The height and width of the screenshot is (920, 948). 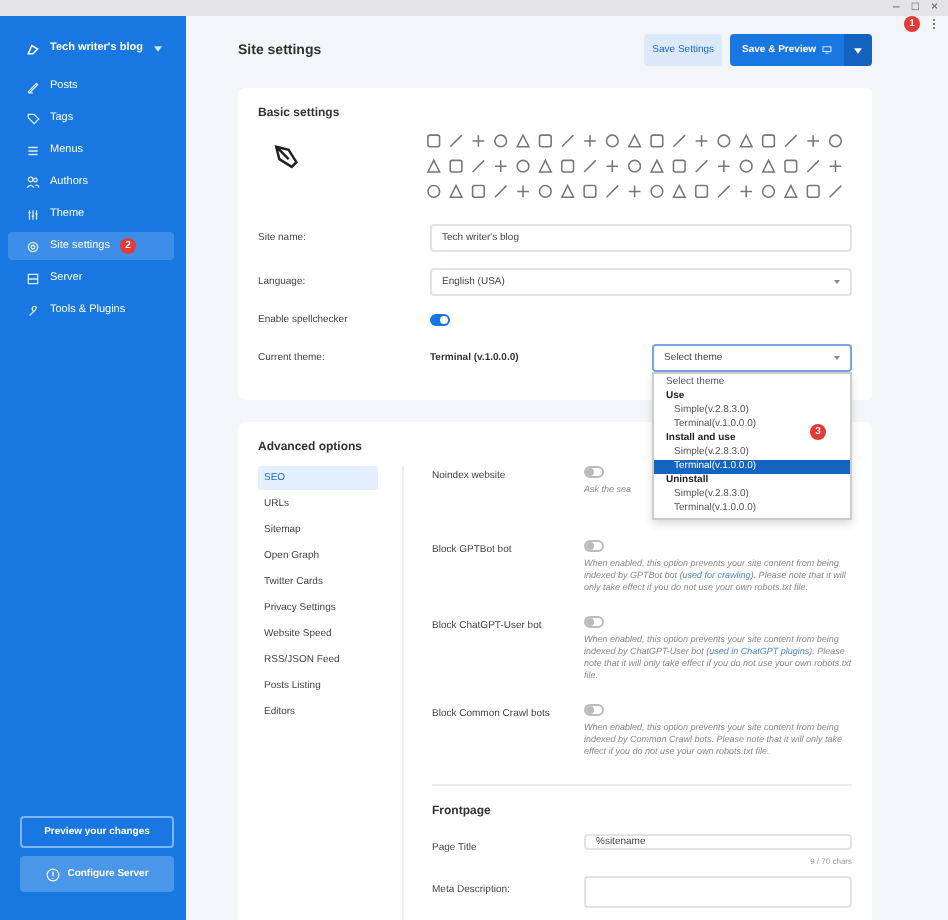 I want to click on logo-icon, so click(x=33, y=48).